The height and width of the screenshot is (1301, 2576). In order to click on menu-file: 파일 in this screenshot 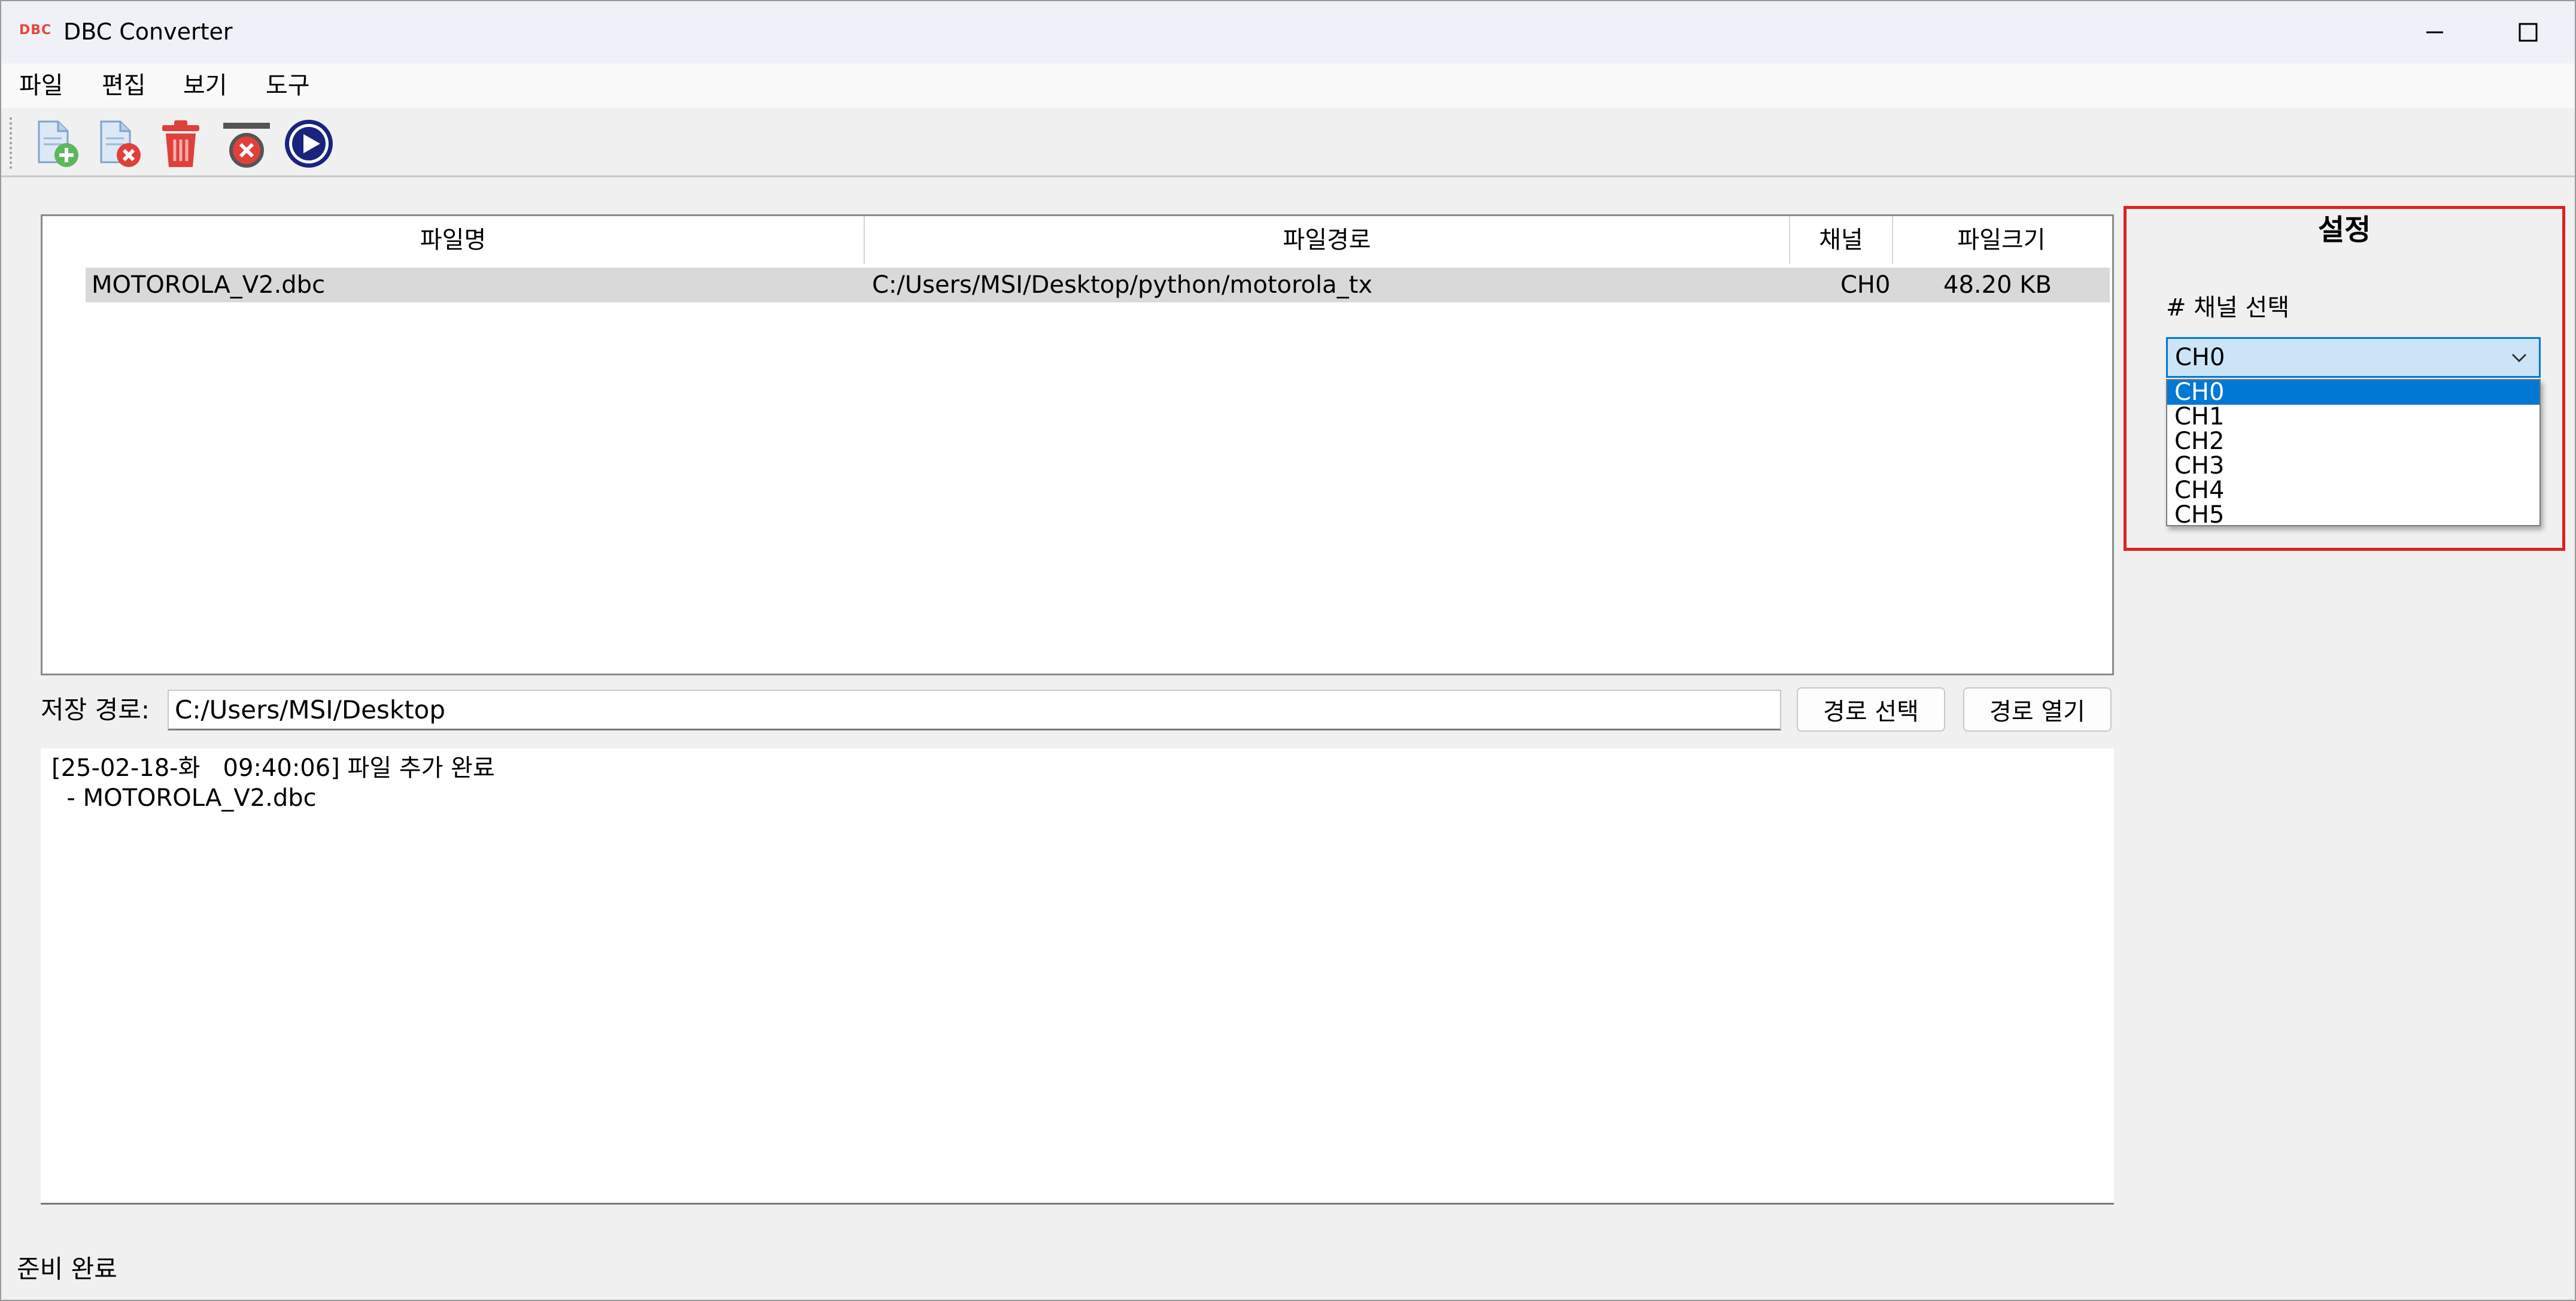, I will do `click(41, 86)`.